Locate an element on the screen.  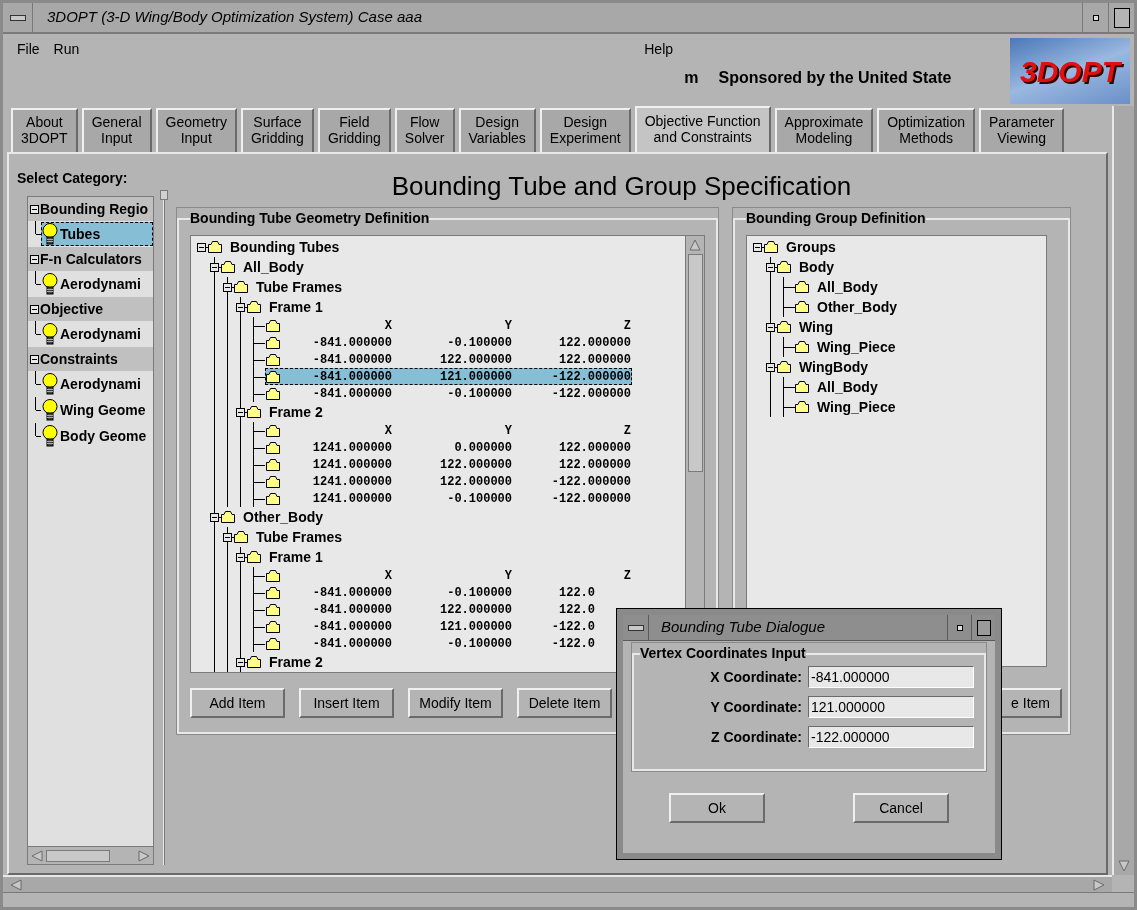
tab: Objective Function and Constraints is located at coordinates (702, 129).